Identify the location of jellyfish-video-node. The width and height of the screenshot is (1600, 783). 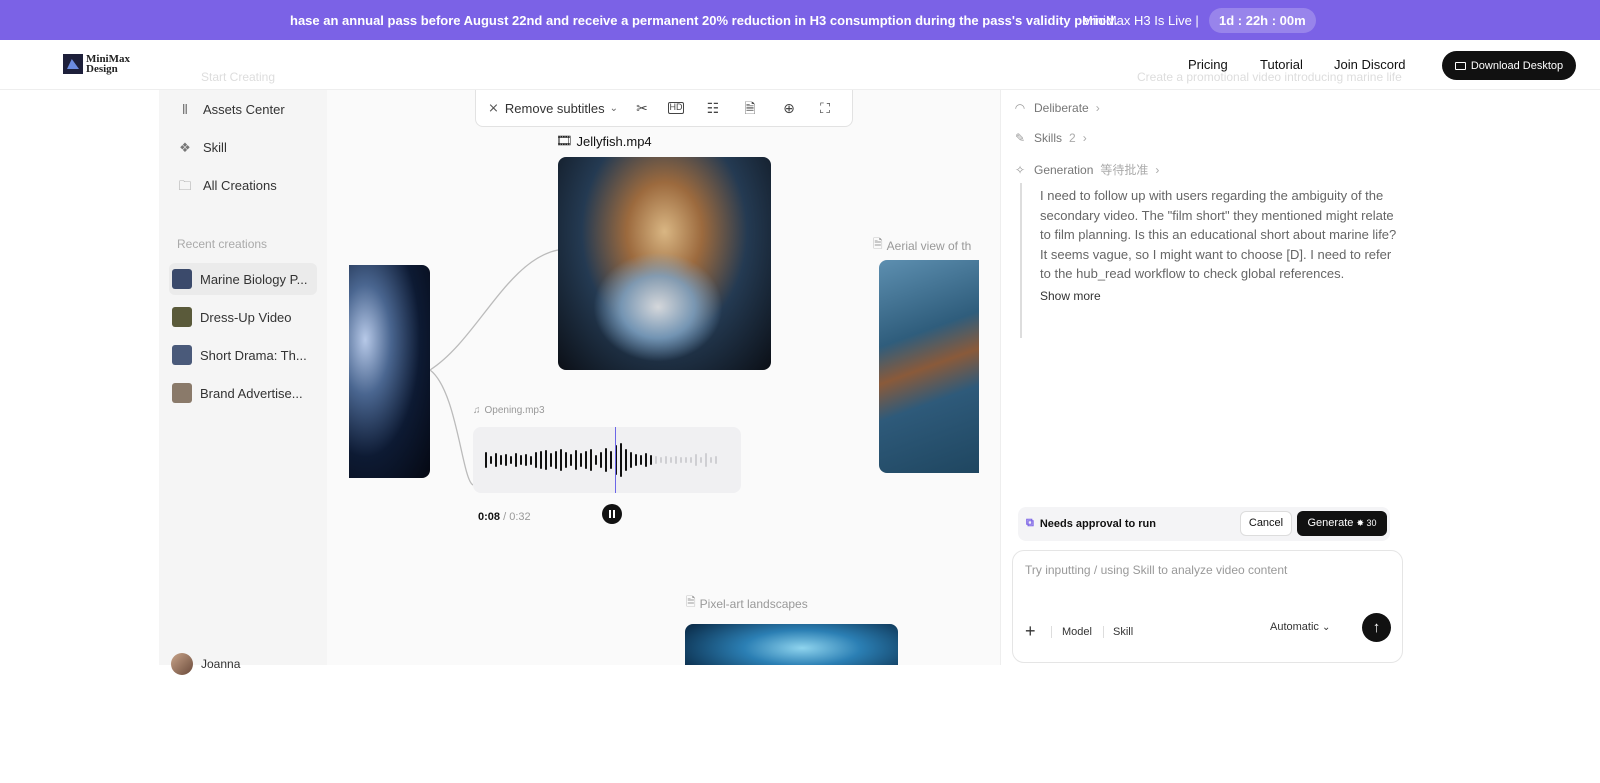
(664, 263).